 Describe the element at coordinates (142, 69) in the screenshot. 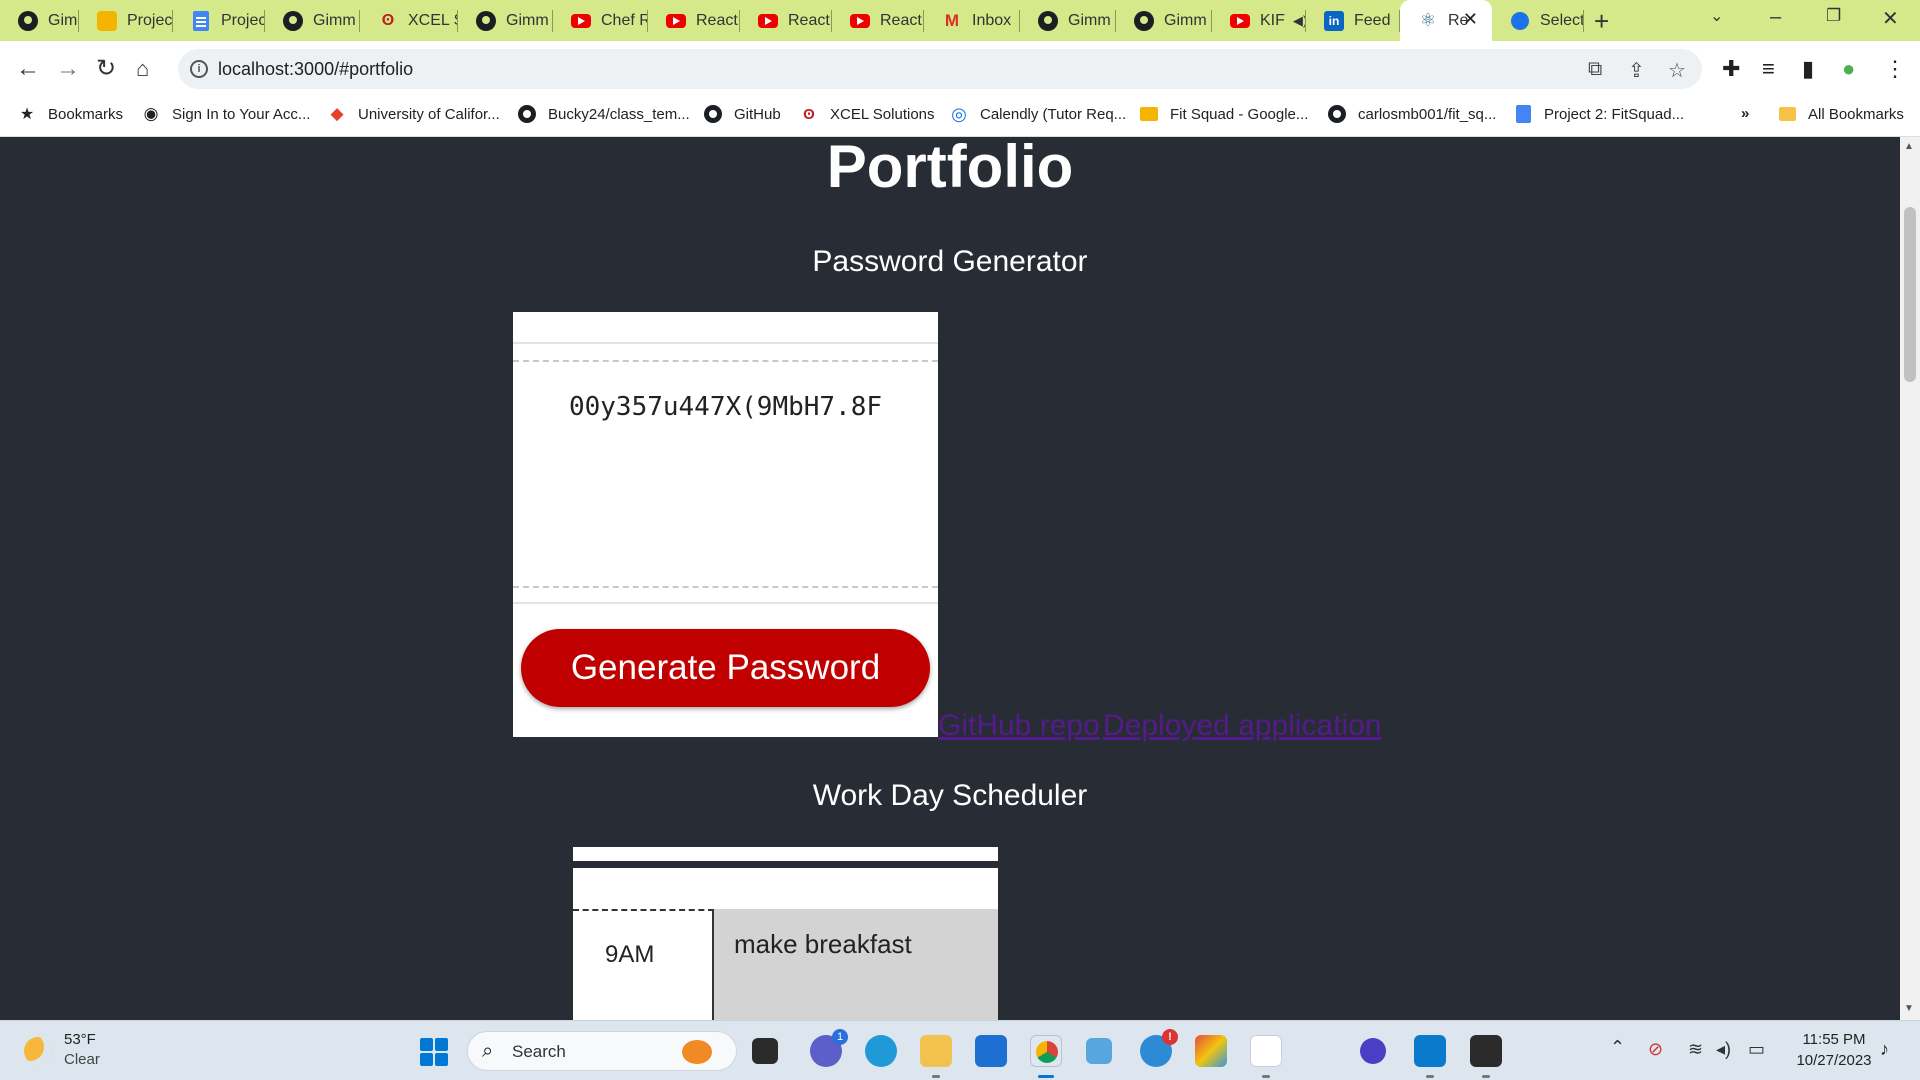

I see `home-icon: ⌂` at that location.